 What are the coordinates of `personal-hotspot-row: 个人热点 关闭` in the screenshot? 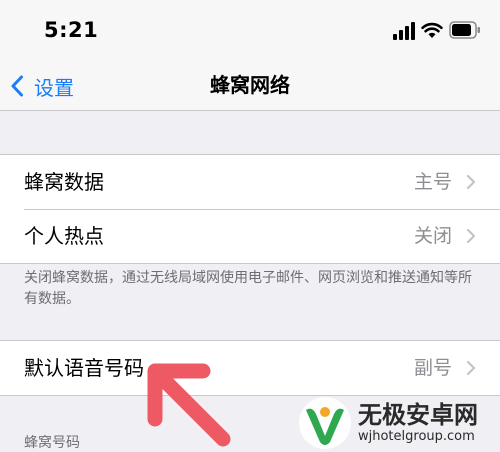 It's located at (250, 236).